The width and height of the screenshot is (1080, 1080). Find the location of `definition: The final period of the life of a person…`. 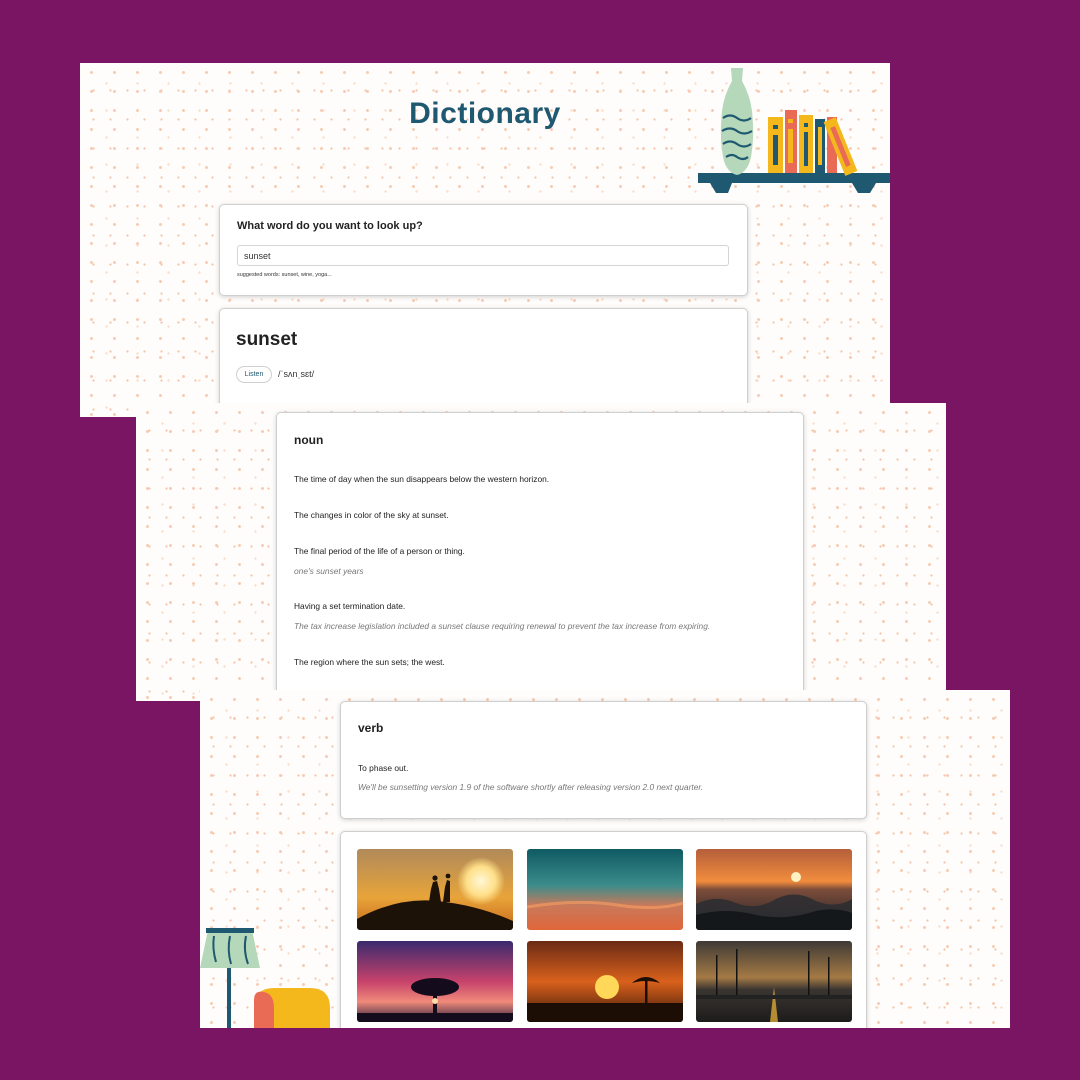

definition: The final period of the life of a person… is located at coordinates (379, 551).